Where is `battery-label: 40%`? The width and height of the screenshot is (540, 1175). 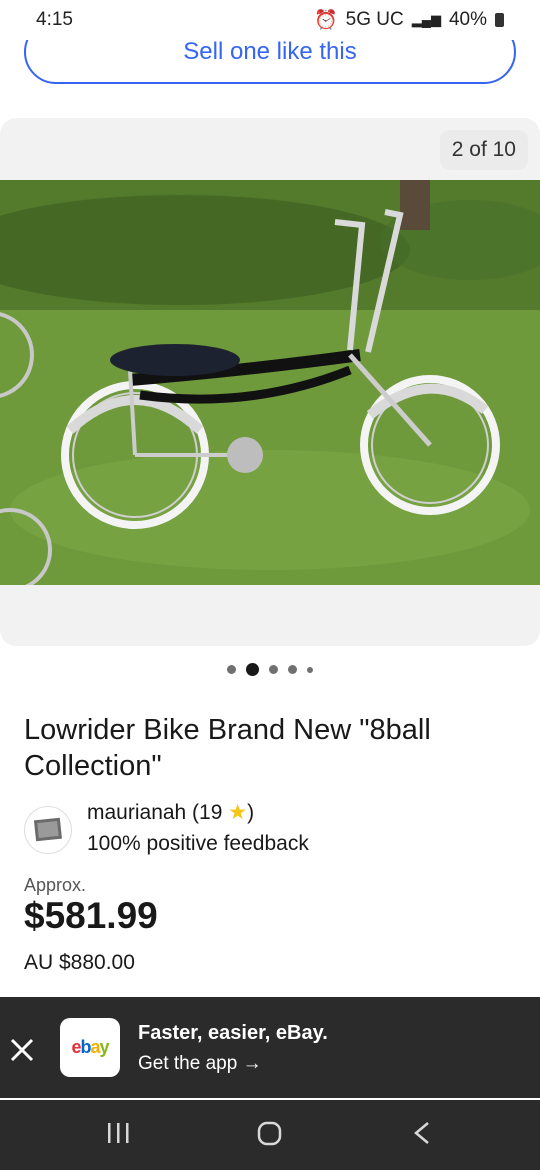 battery-label: 40% is located at coordinates (467, 19).